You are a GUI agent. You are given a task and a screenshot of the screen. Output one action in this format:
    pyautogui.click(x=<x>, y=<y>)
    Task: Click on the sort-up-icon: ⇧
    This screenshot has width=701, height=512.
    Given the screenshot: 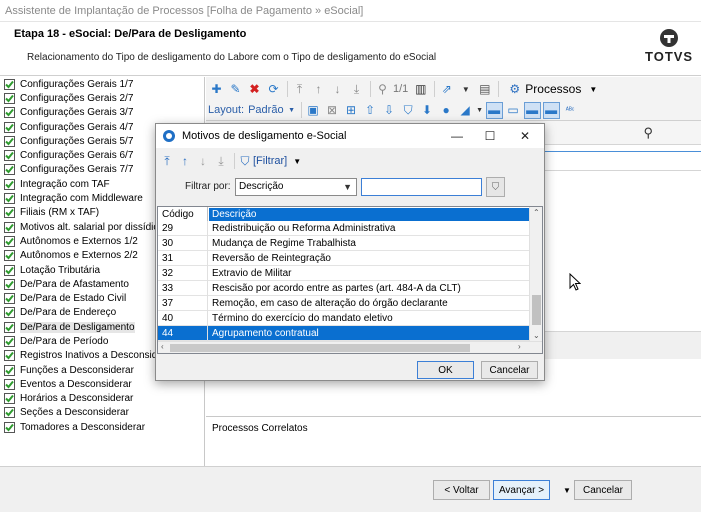 What is the action you would take?
    pyautogui.click(x=370, y=110)
    